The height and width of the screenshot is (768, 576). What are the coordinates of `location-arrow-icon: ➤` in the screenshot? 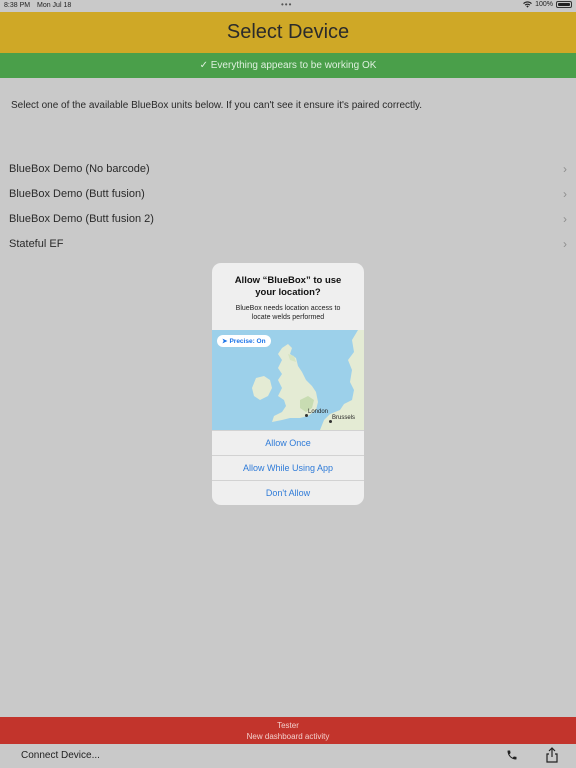 It's located at (225, 341).